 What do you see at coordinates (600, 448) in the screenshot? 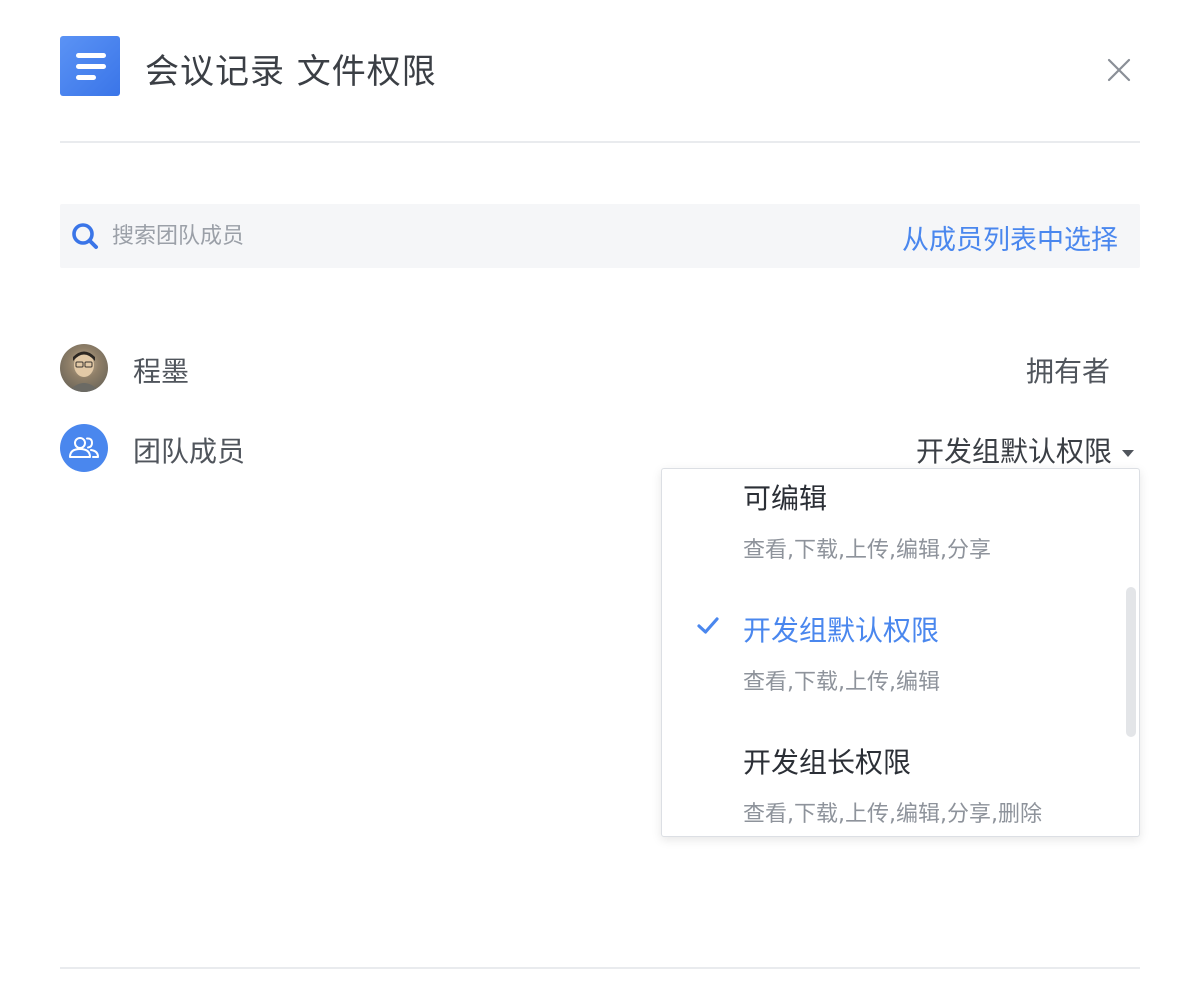
I see `member-row: 团队成员 开发组默认权限` at bounding box center [600, 448].